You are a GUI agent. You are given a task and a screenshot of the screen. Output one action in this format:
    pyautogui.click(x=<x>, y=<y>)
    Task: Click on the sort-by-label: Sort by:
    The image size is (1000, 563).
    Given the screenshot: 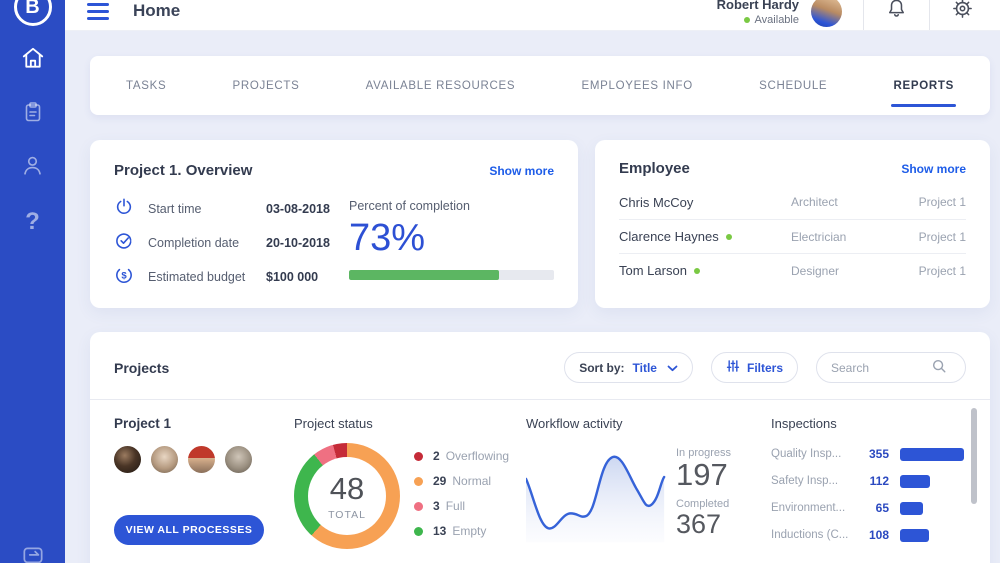 What is the action you would take?
    pyautogui.click(x=602, y=367)
    